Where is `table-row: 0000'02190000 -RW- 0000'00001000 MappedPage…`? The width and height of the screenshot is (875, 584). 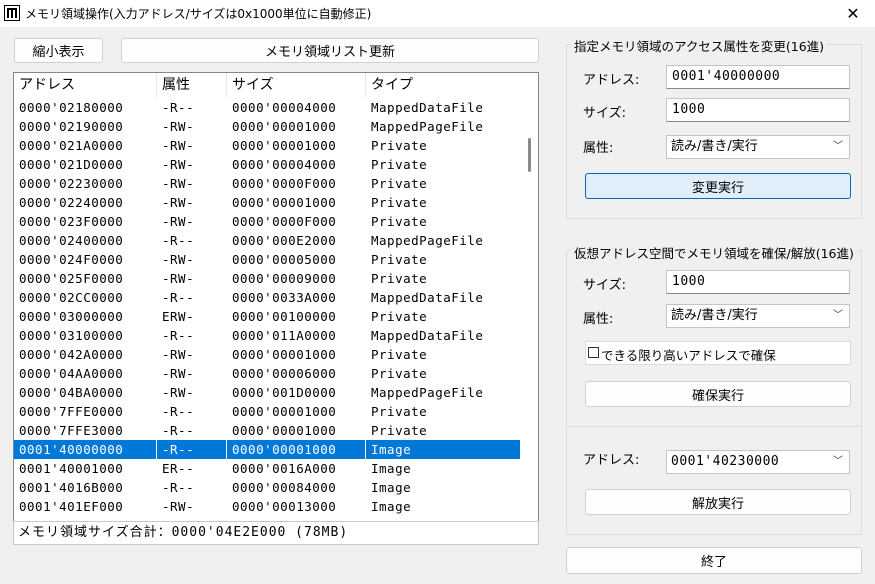
table-row: 0000'02190000 -RW- 0000'00001000 MappedPage… is located at coordinates (267, 126).